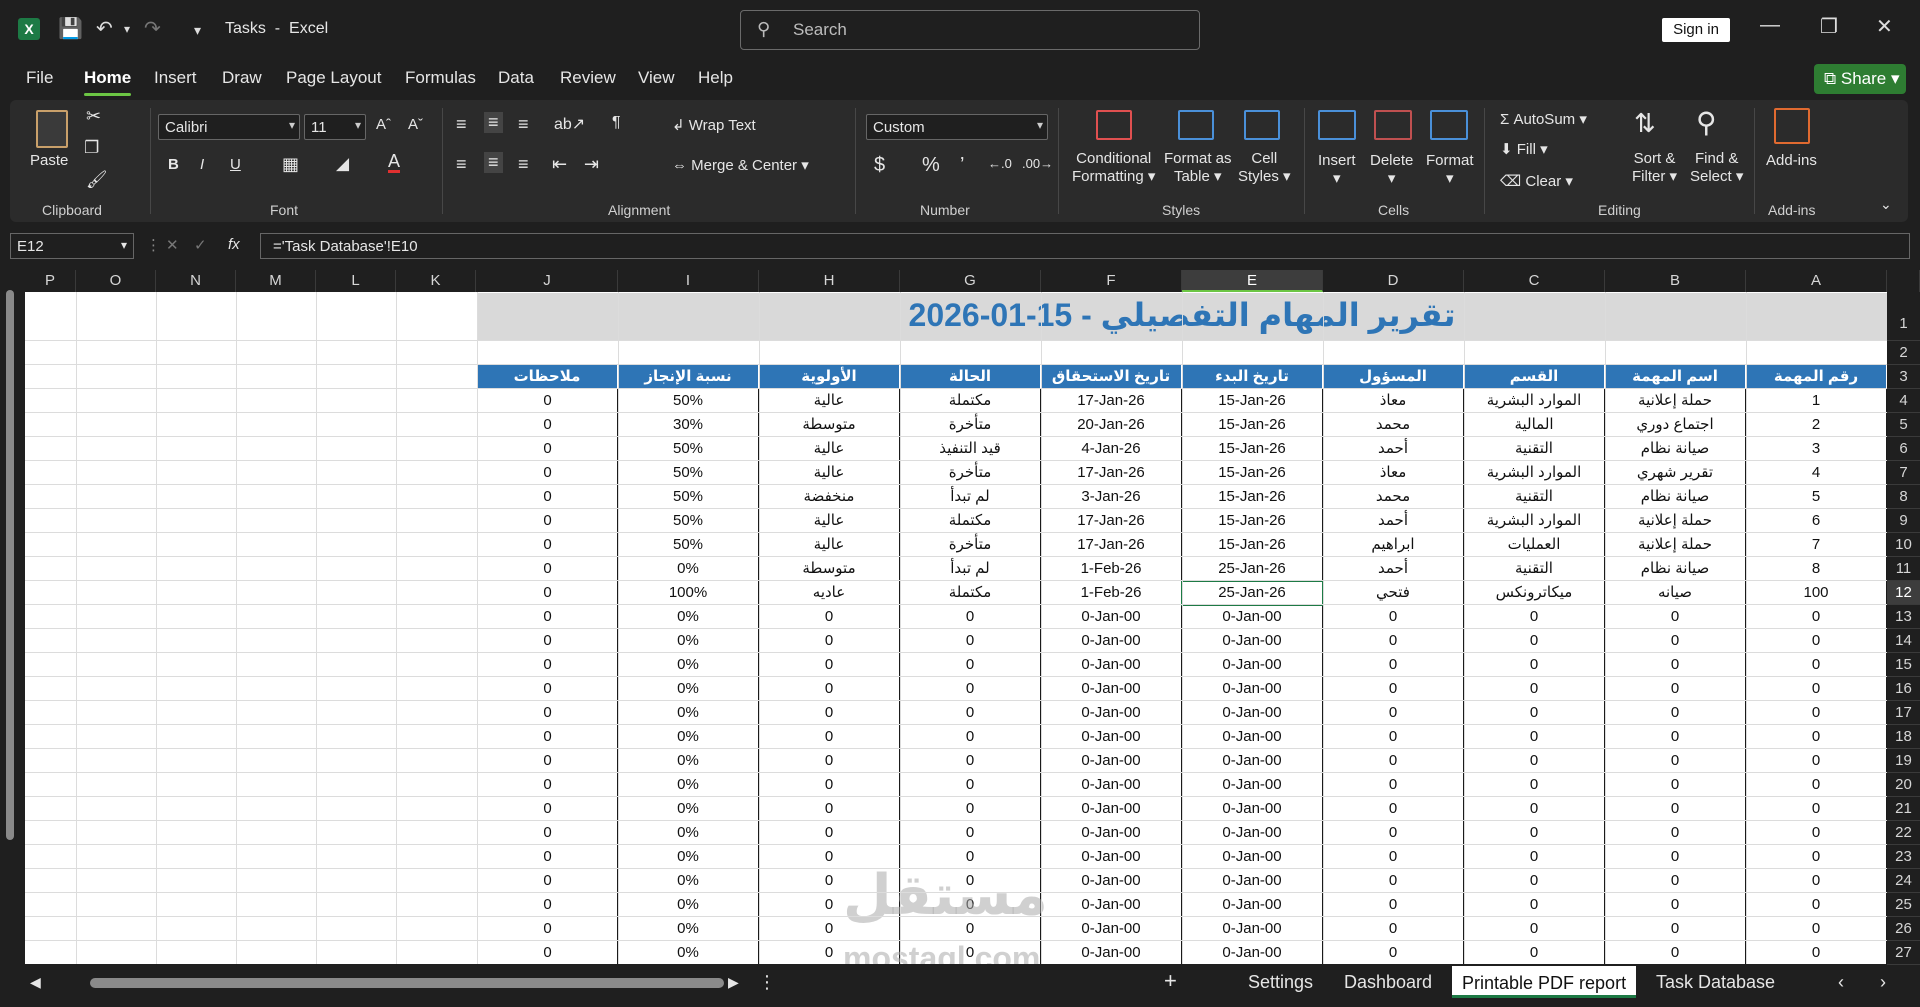 The width and height of the screenshot is (1920, 1007). I want to click on undo-dropdown-icon: ▾, so click(127, 29).